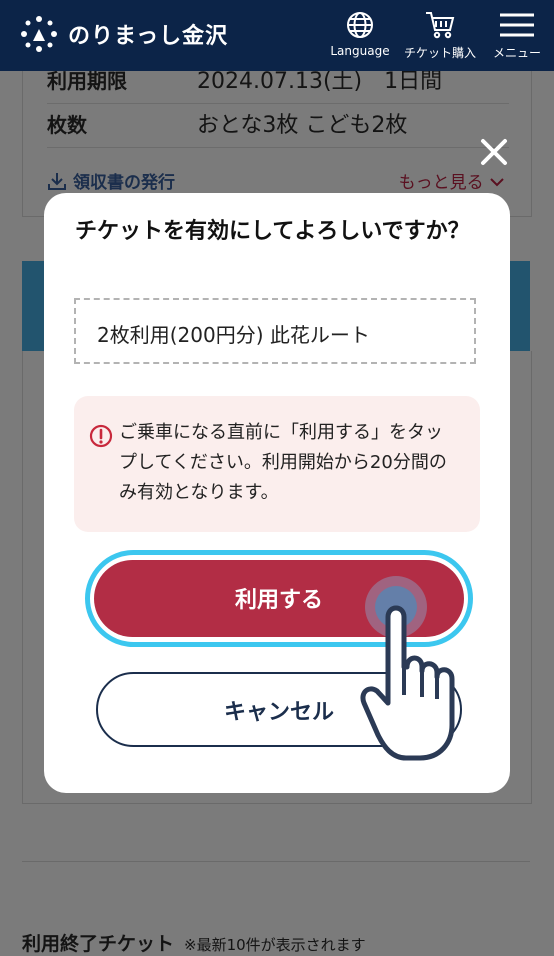 The image size is (554, 956). I want to click on route-info-box: 2枚利用(200円分) 此花ルート, so click(275, 331).